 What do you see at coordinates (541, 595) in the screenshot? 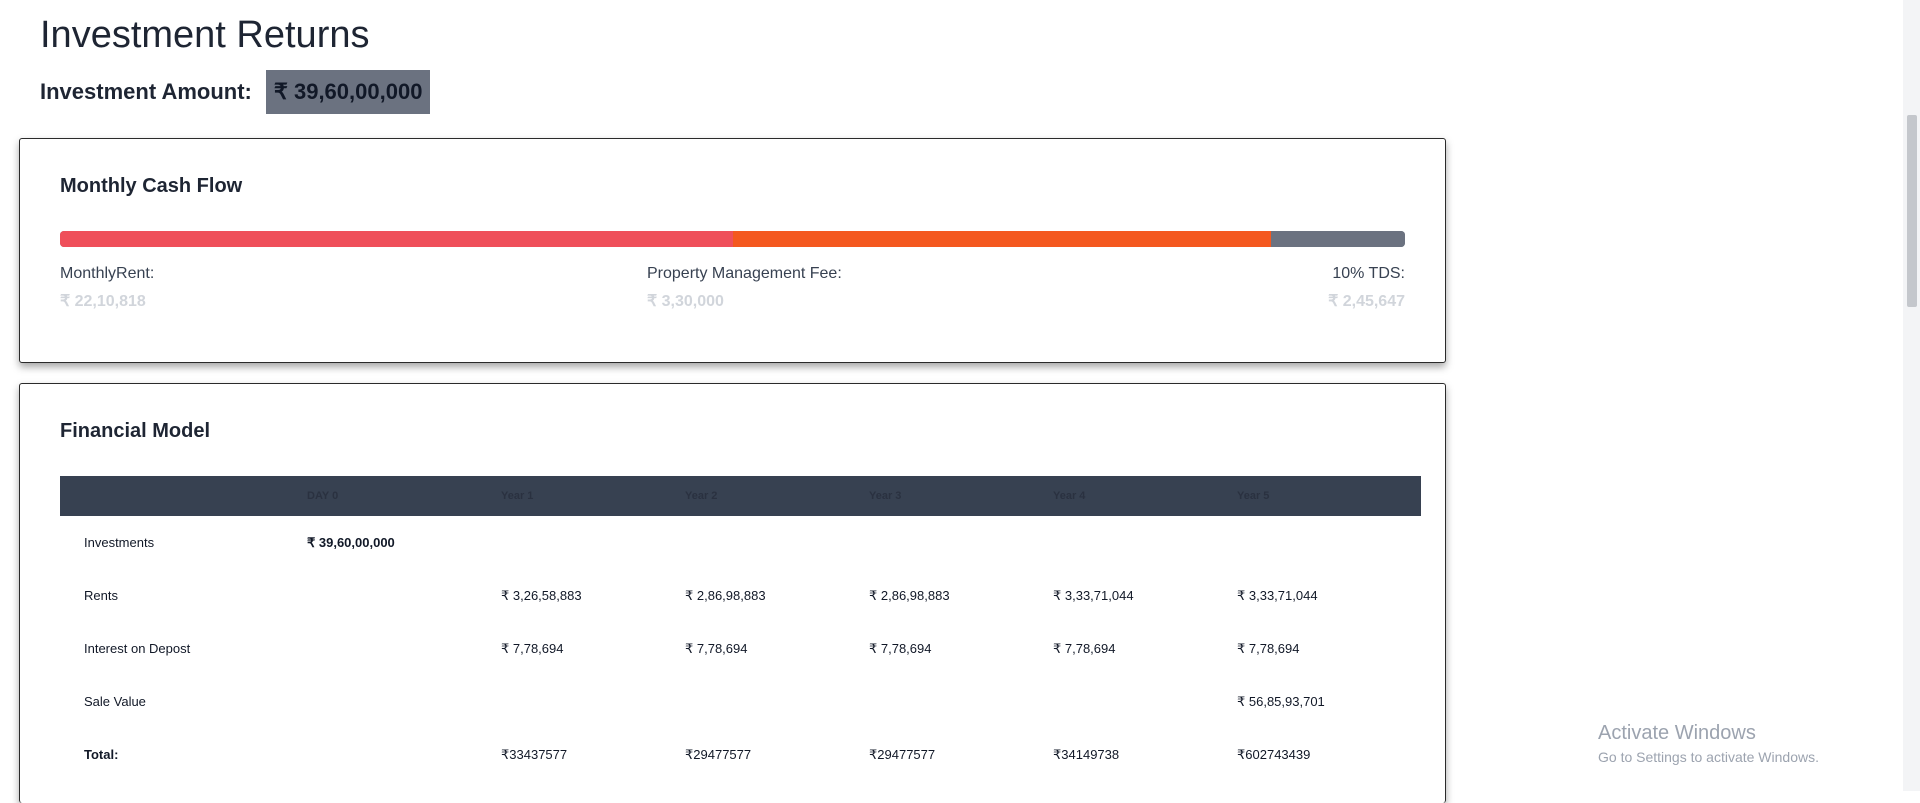
I see `table-cell: ₹ 3,26,58,883` at bounding box center [541, 595].